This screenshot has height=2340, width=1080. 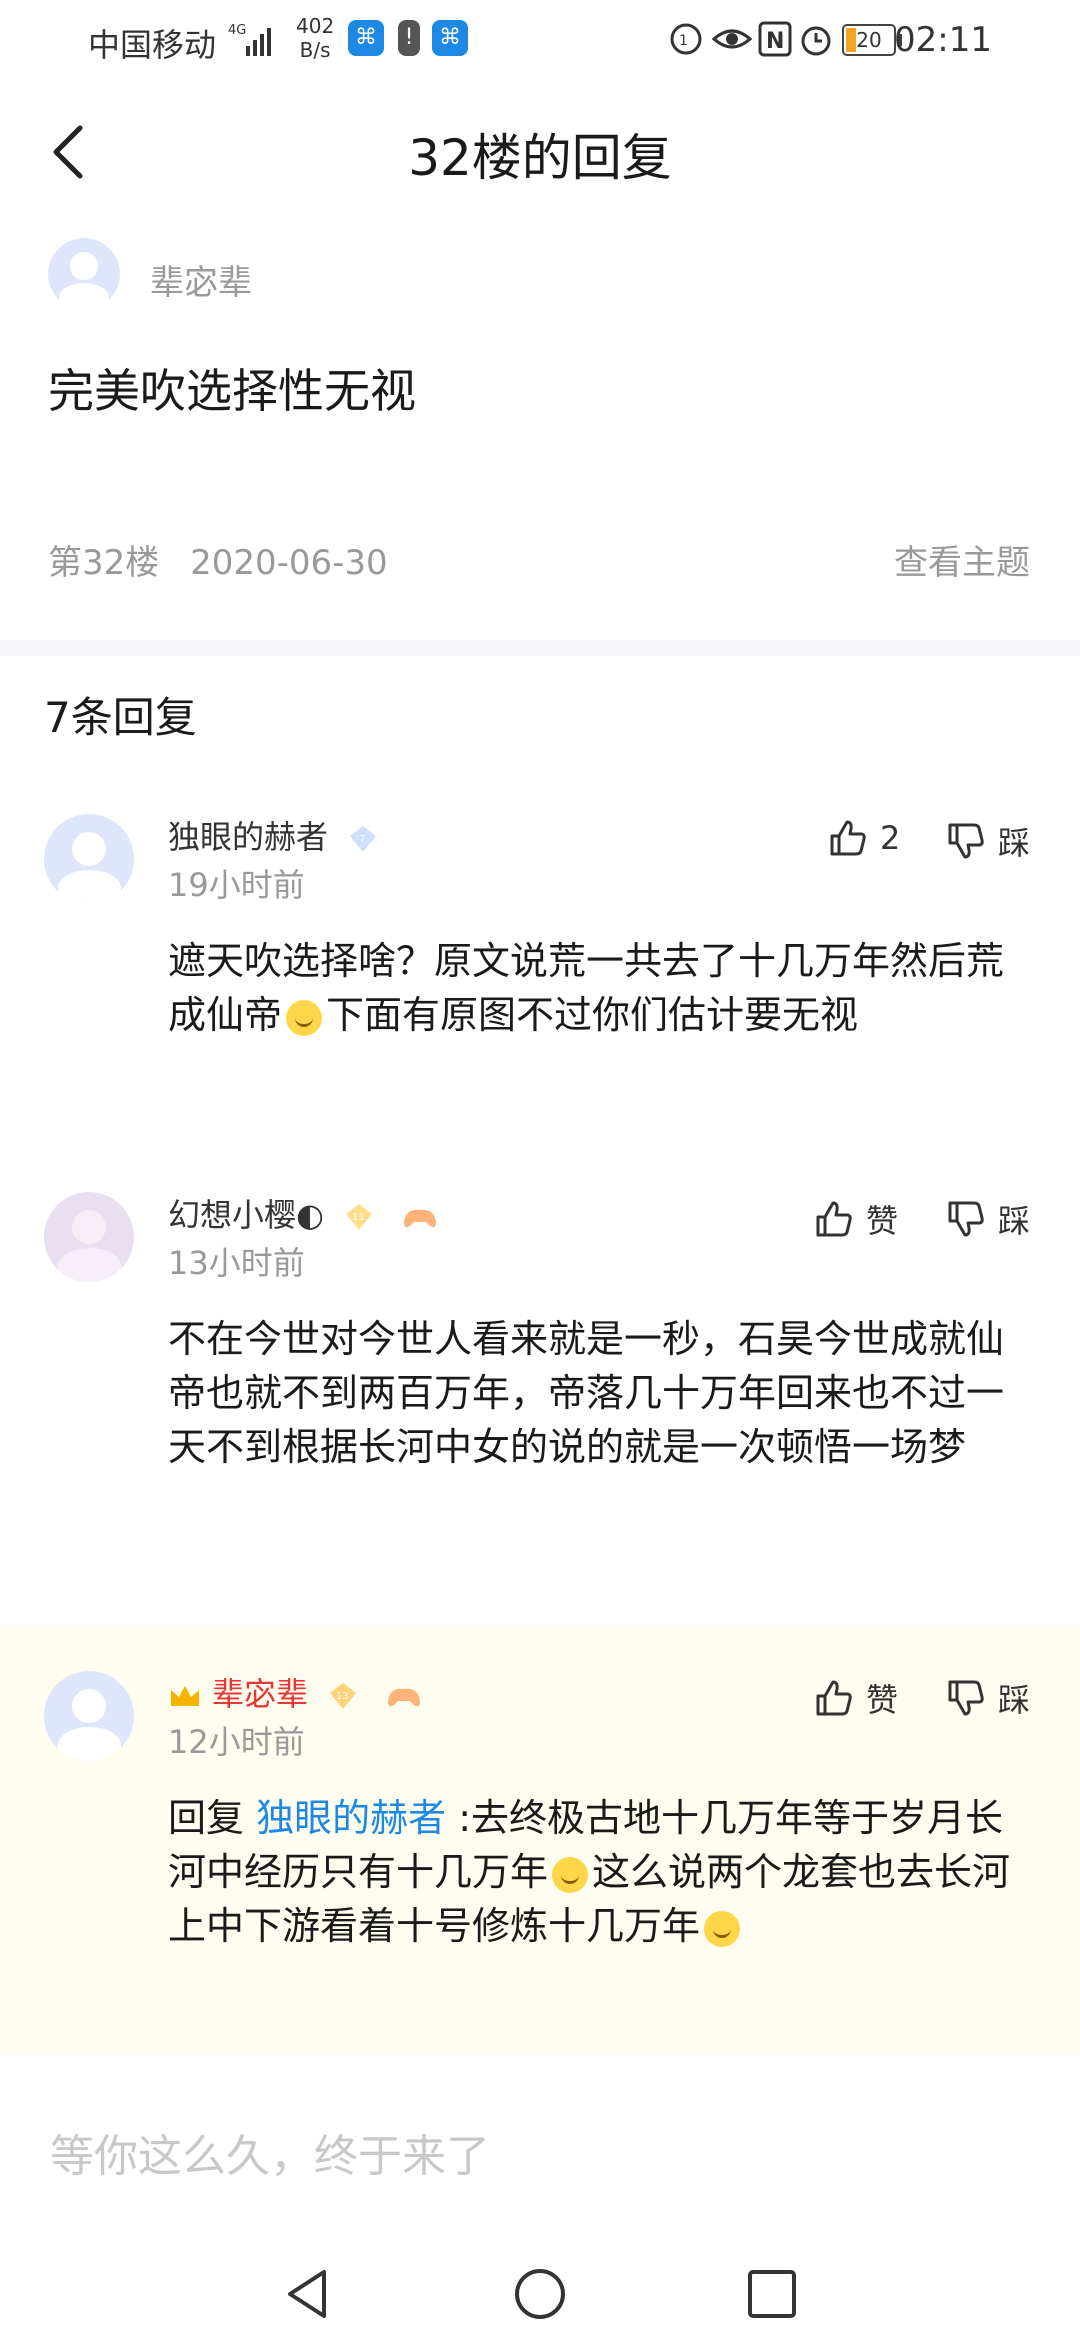 I want to click on system-nav-bar, so click(x=540, y=2290).